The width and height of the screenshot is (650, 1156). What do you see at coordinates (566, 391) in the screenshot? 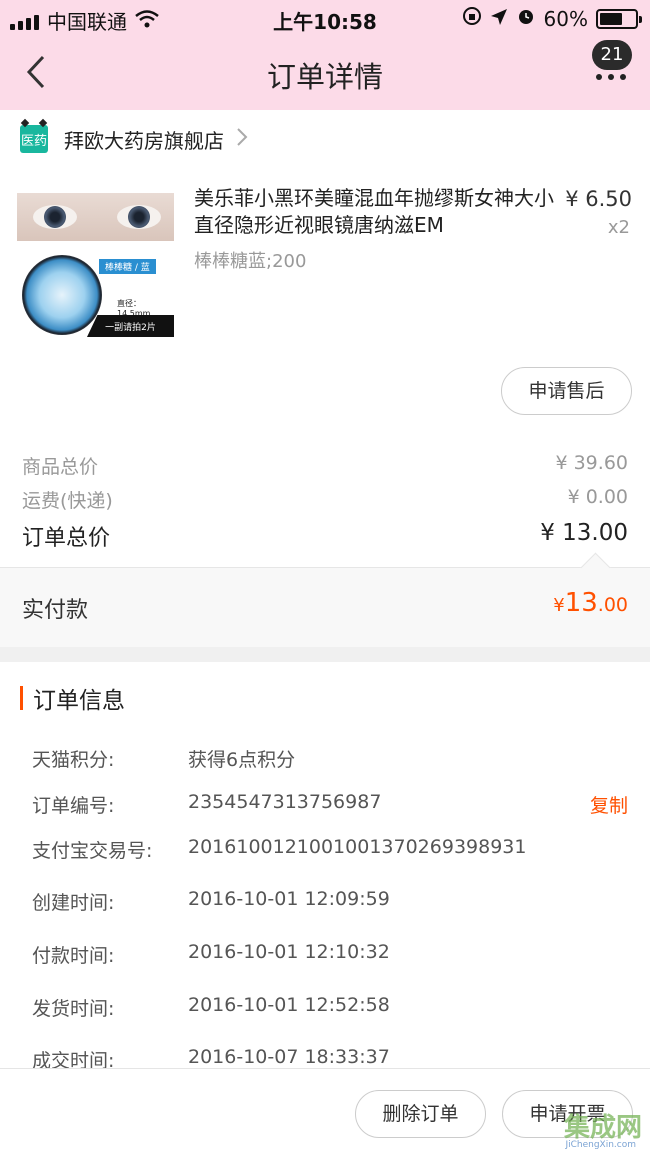
I see `after-sales-button: 申请售后` at bounding box center [566, 391].